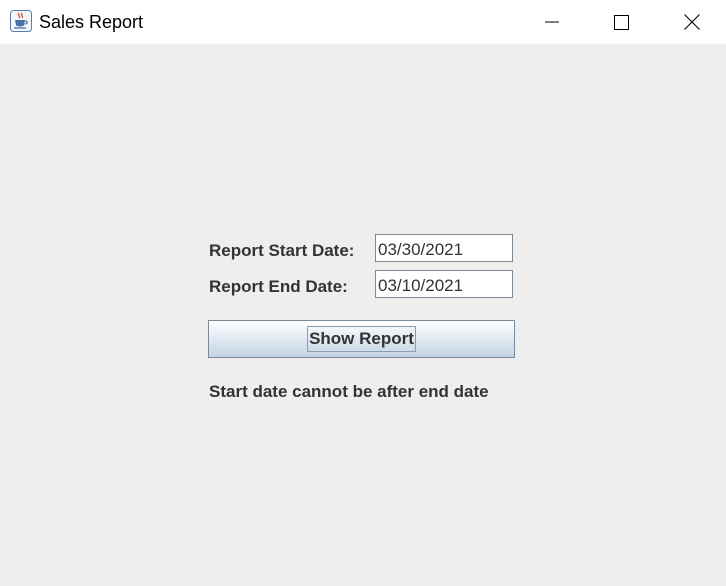 The height and width of the screenshot is (586, 726). I want to click on title-bar: Sales Report, so click(363, 22).